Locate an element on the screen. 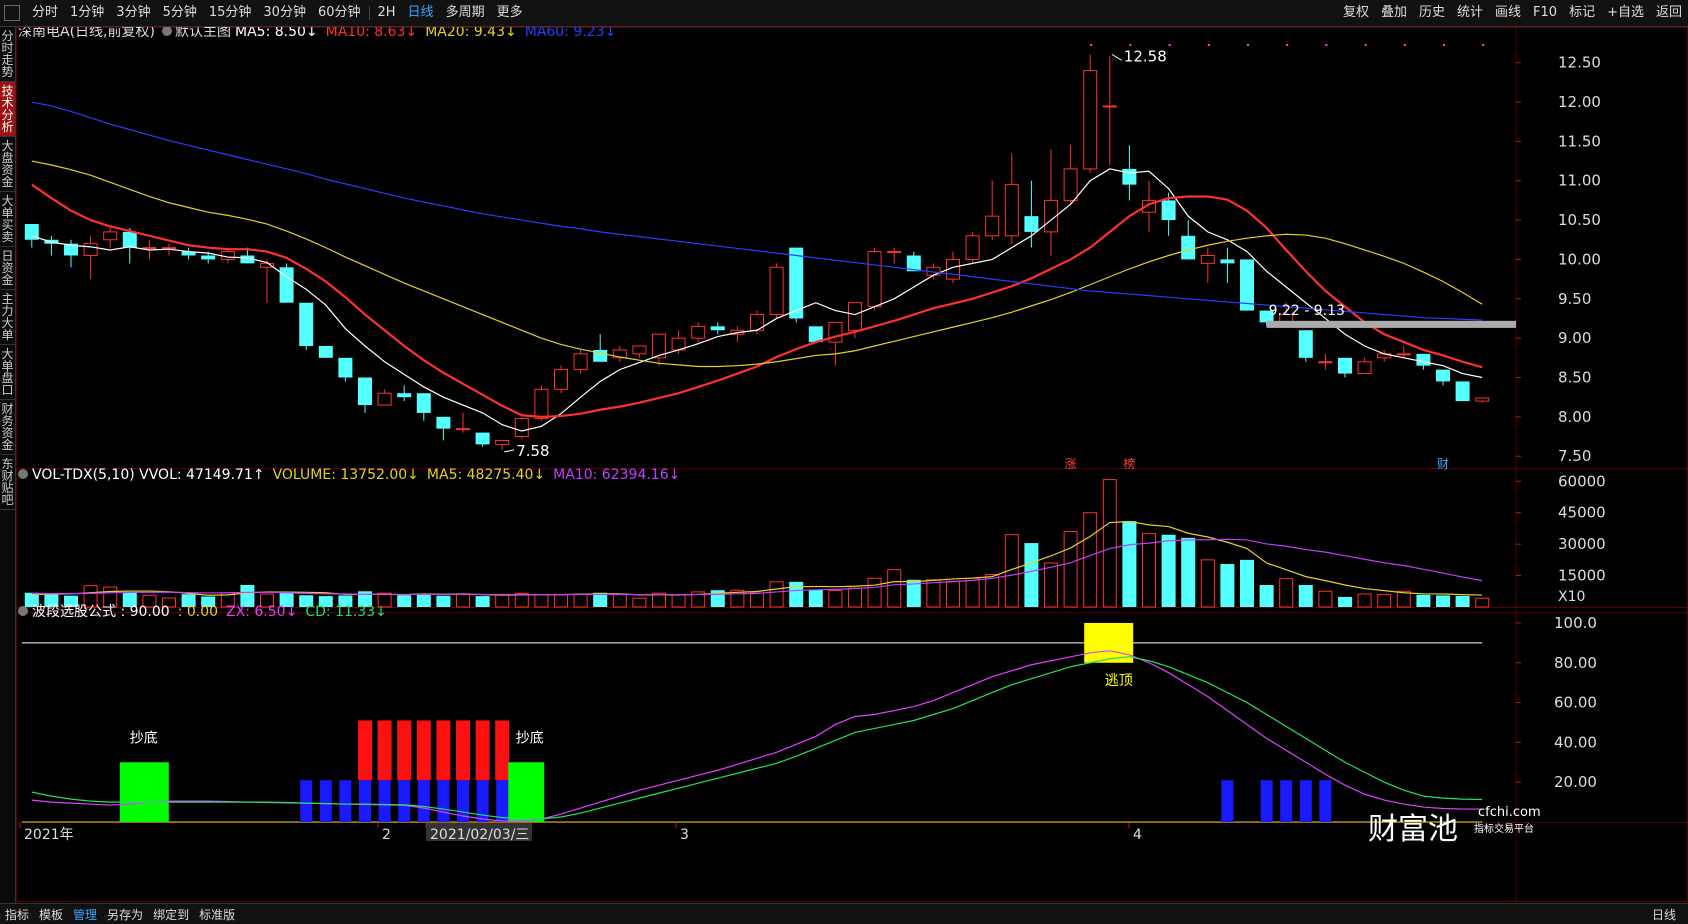  toolbar-action-button: 统计 is located at coordinates (1470, 13).